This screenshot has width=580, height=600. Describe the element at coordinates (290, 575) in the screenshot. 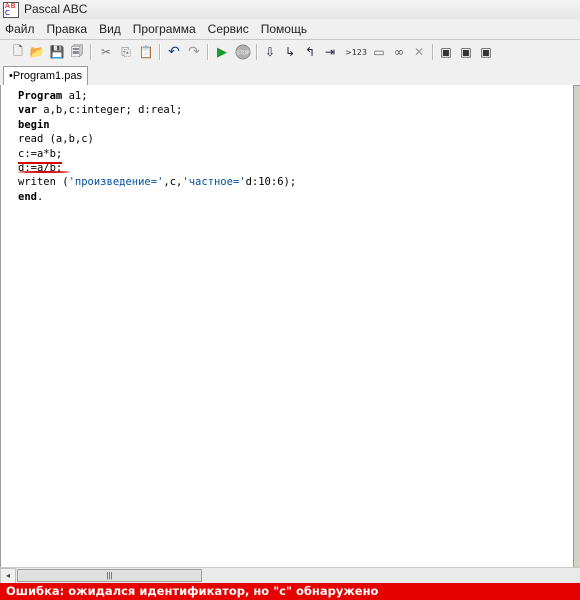

I see `horizontal-scrollbar: ◂ |||` at that location.